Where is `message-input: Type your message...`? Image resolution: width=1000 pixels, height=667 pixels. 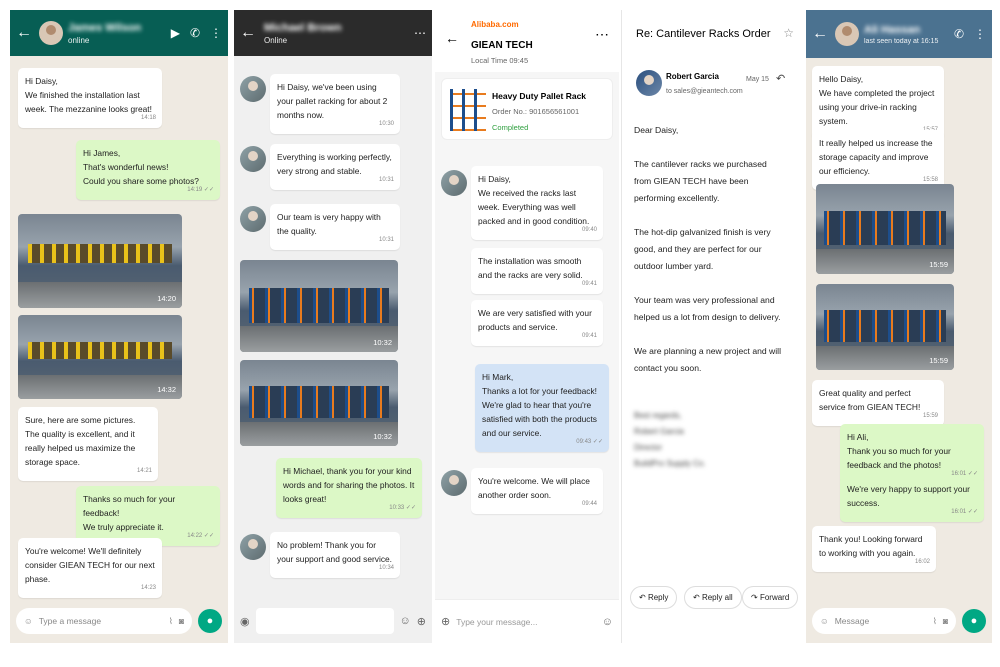
message-input: Type your message... is located at coordinates (526, 622).